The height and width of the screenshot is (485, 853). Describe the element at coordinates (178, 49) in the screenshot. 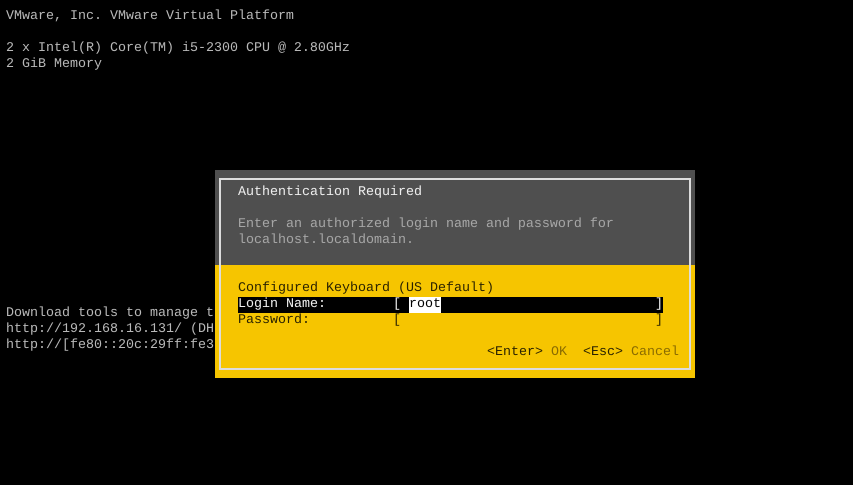

I see `hardware-info-line: 2 x Intel(R) Core(TM) i5-2300 CPU @ 2.80GHz` at that location.